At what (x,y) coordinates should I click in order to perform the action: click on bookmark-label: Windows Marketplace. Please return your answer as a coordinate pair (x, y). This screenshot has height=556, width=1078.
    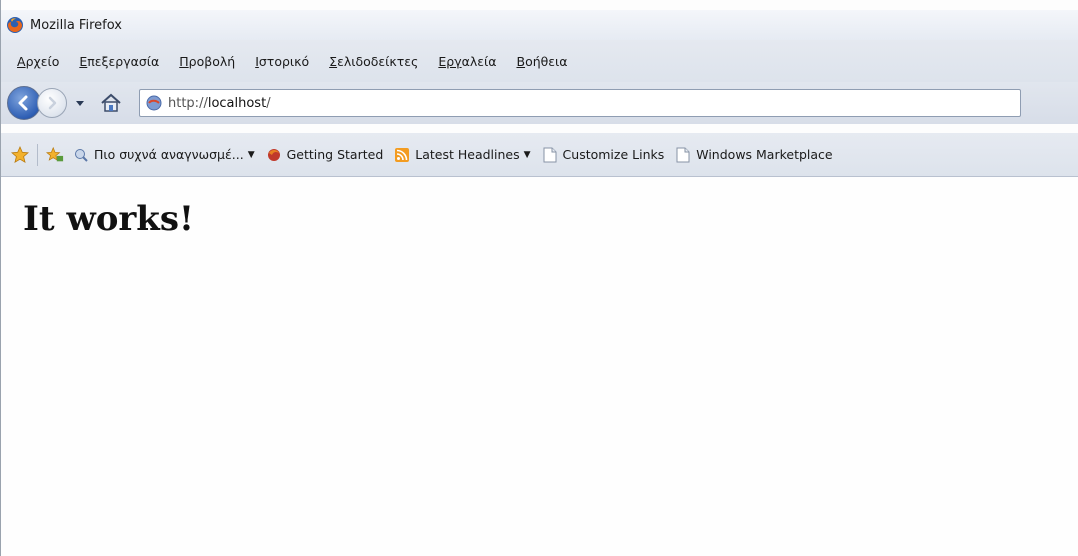
    Looking at the image, I should click on (764, 154).